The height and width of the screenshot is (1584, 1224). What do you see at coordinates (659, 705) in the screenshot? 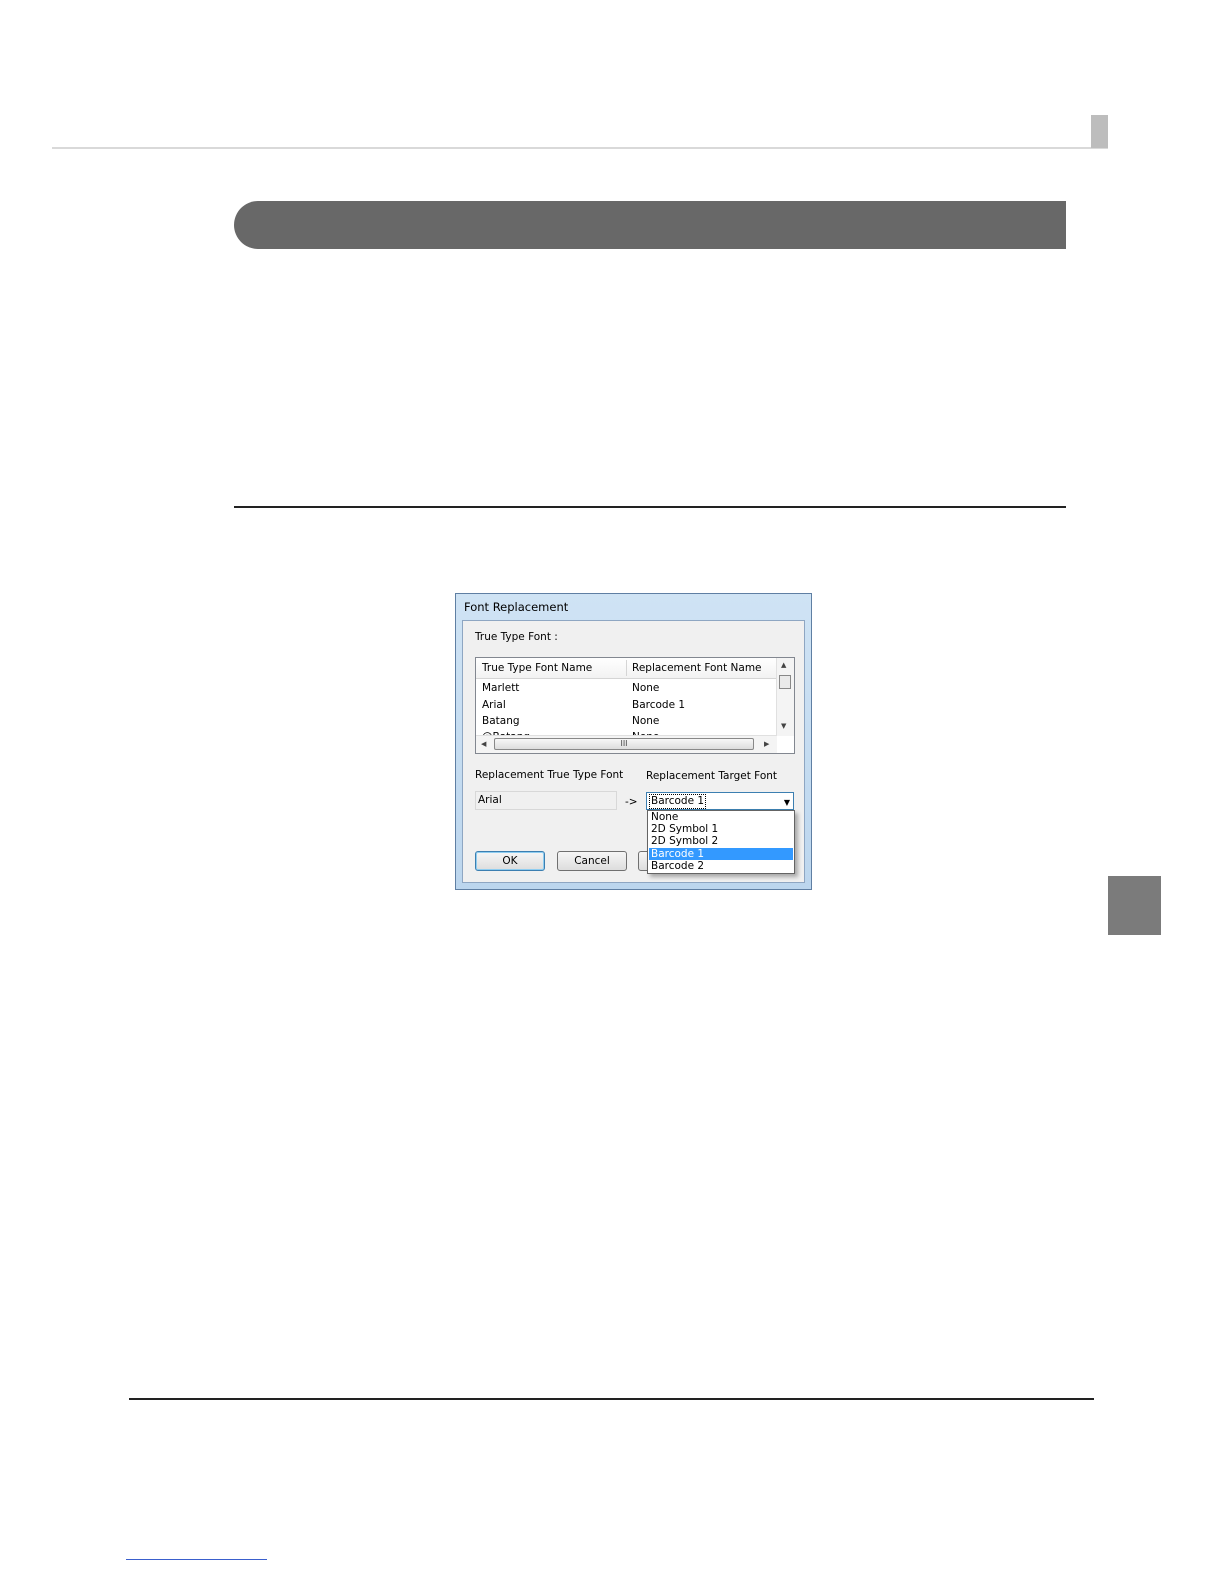
I see `row-replacement-name: Barcode 1` at bounding box center [659, 705].